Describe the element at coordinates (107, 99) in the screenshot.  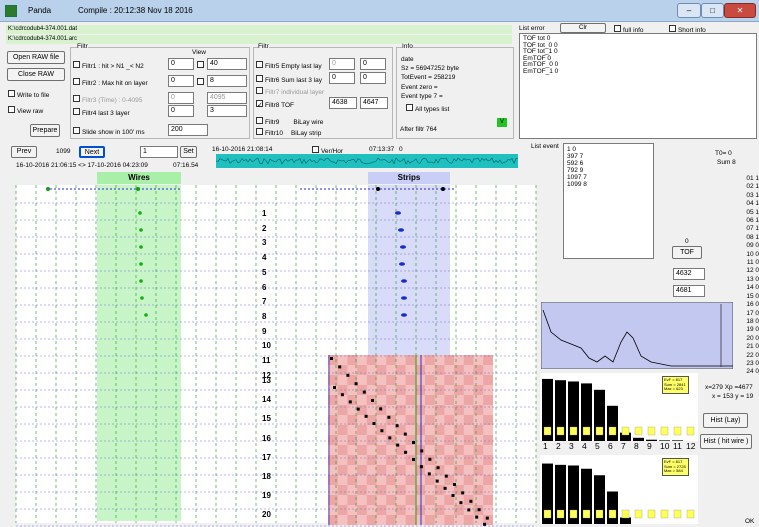
I see `filtr3-checkbox: Filtr3 (Time) : 0-4095` at that location.